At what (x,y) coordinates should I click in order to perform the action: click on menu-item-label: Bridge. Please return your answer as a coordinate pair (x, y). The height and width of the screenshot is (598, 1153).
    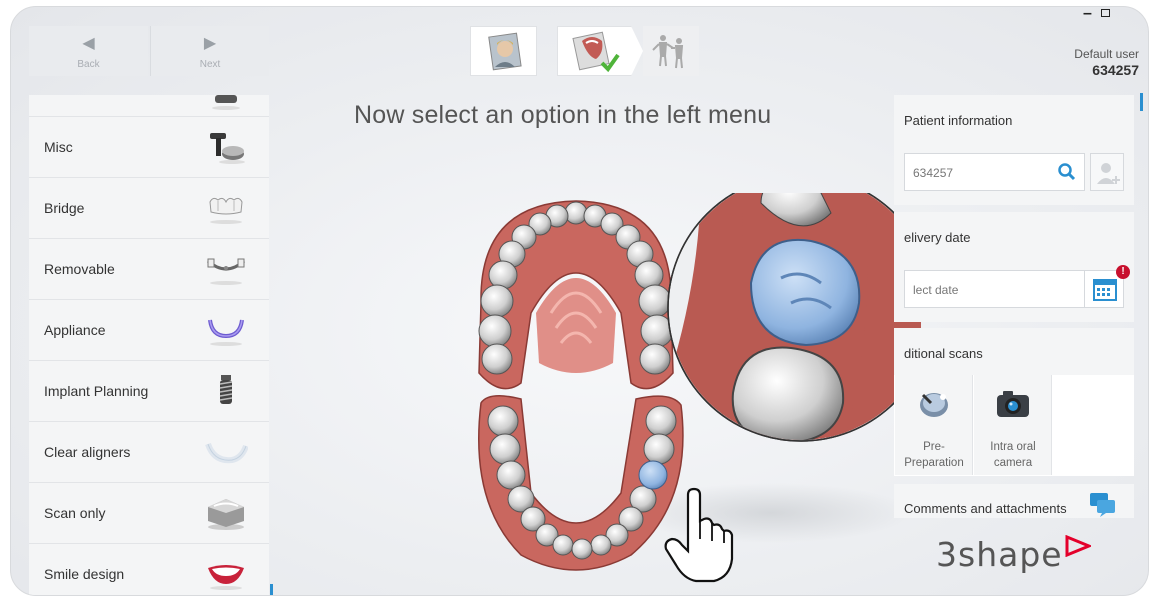
    Looking at the image, I should click on (64, 208).